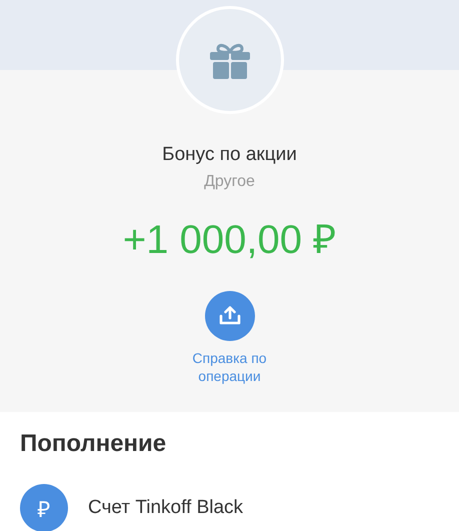  Describe the element at coordinates (44, 507) in the screenshot. I see `ruble-avatar: ₽` at that location.